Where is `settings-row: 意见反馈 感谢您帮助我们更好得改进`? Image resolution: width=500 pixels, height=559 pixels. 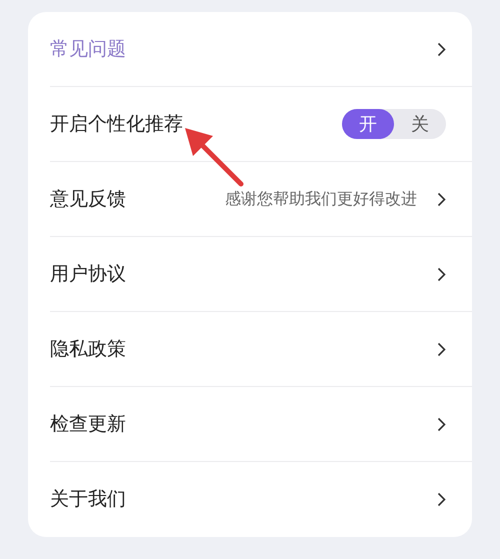 settings-row: 意见反馈 感谢您帮助我们更好得改进 is located at coordinates (261, 199).